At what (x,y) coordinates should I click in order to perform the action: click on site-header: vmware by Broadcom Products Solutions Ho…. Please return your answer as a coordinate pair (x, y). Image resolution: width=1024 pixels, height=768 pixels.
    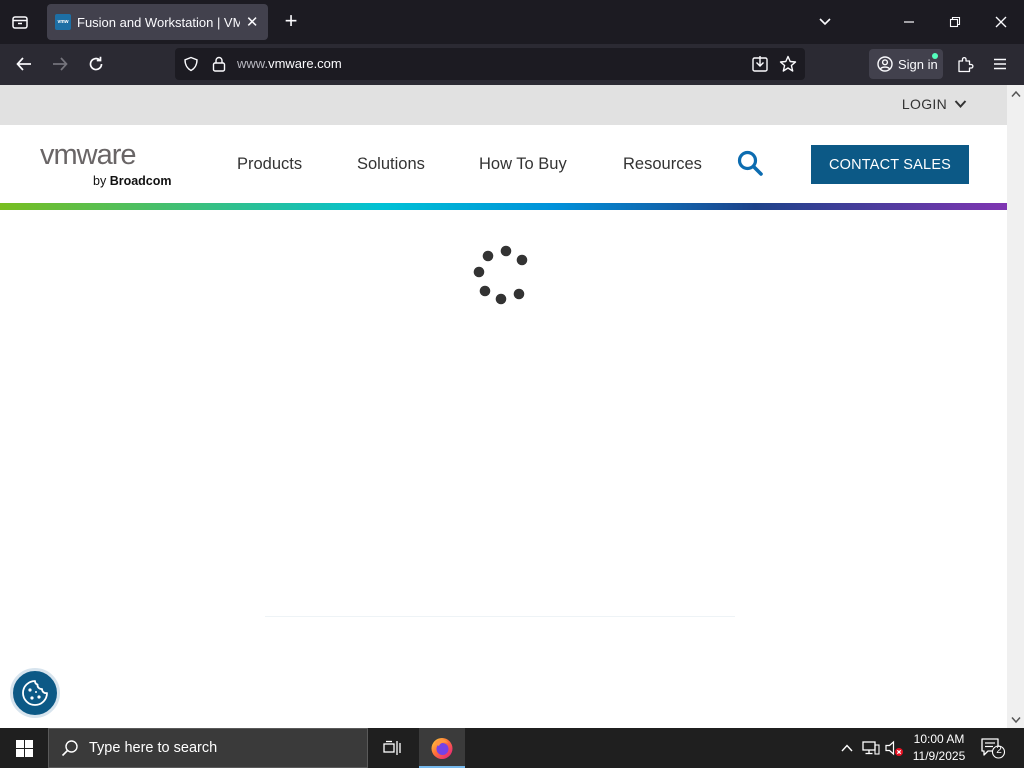
    Looking at the image, I should click on (503, 165).